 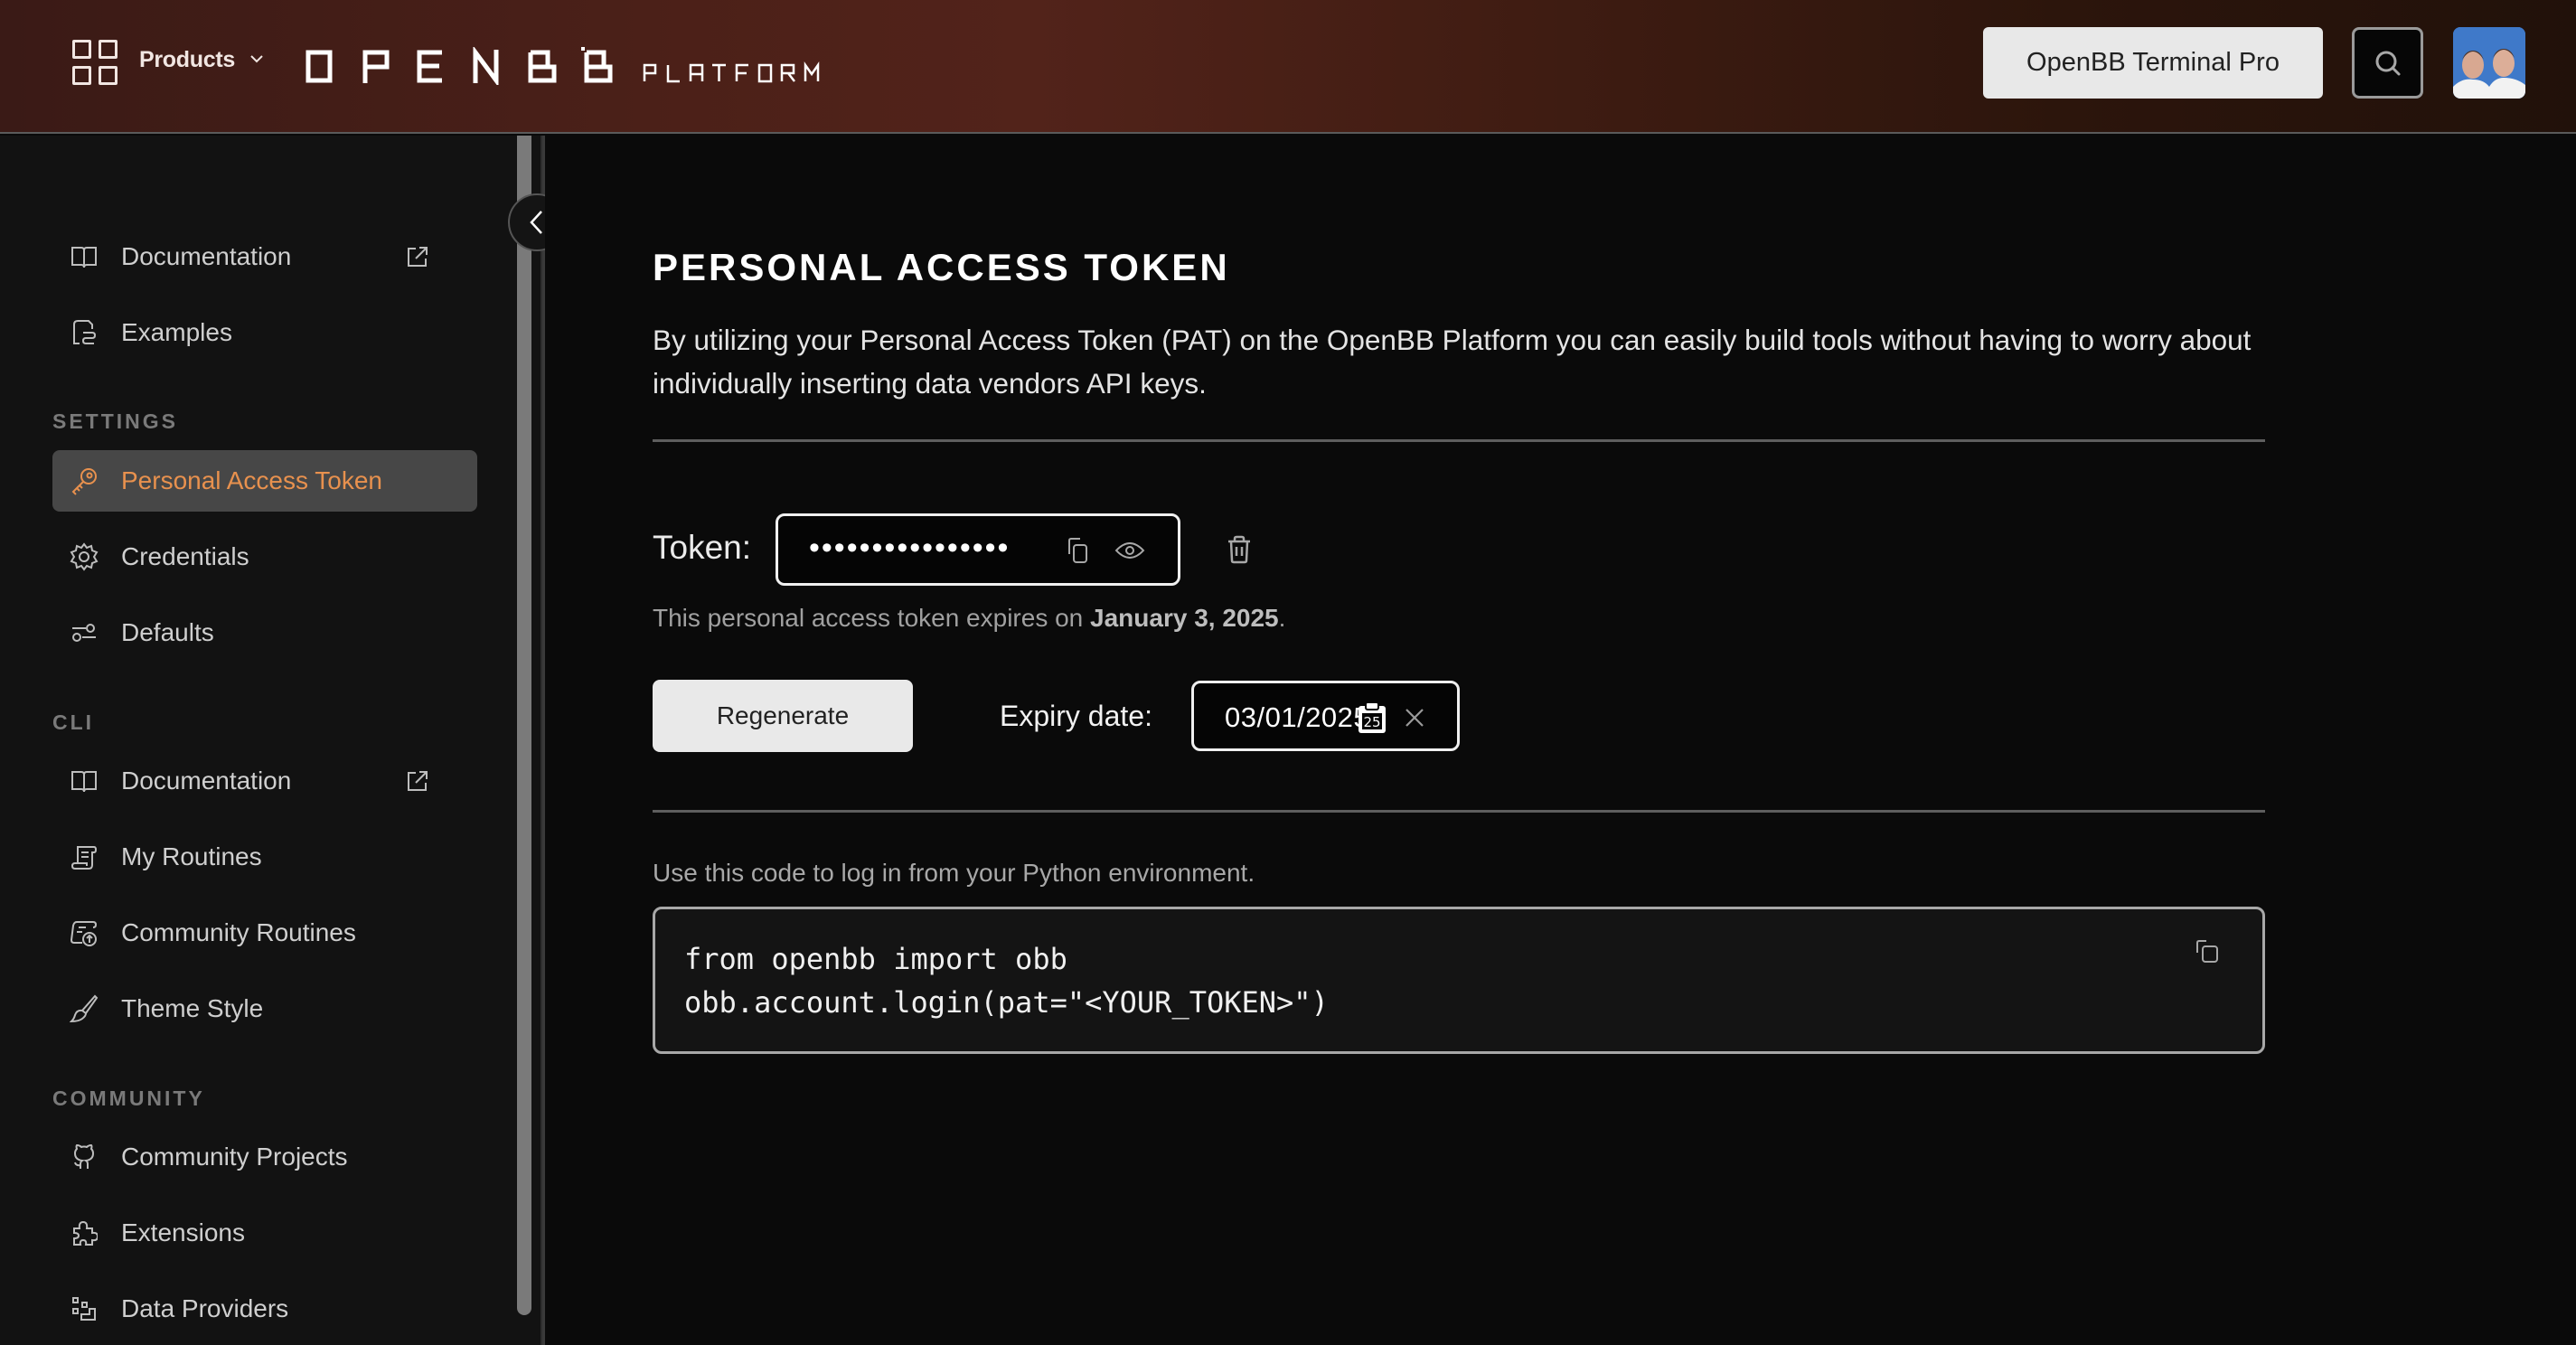 What do you see at coordinates (1288, 67) in the screenshot?
I see `top-header: Products OpenBB Terminal Pro` at bounding box center [1288, 67].